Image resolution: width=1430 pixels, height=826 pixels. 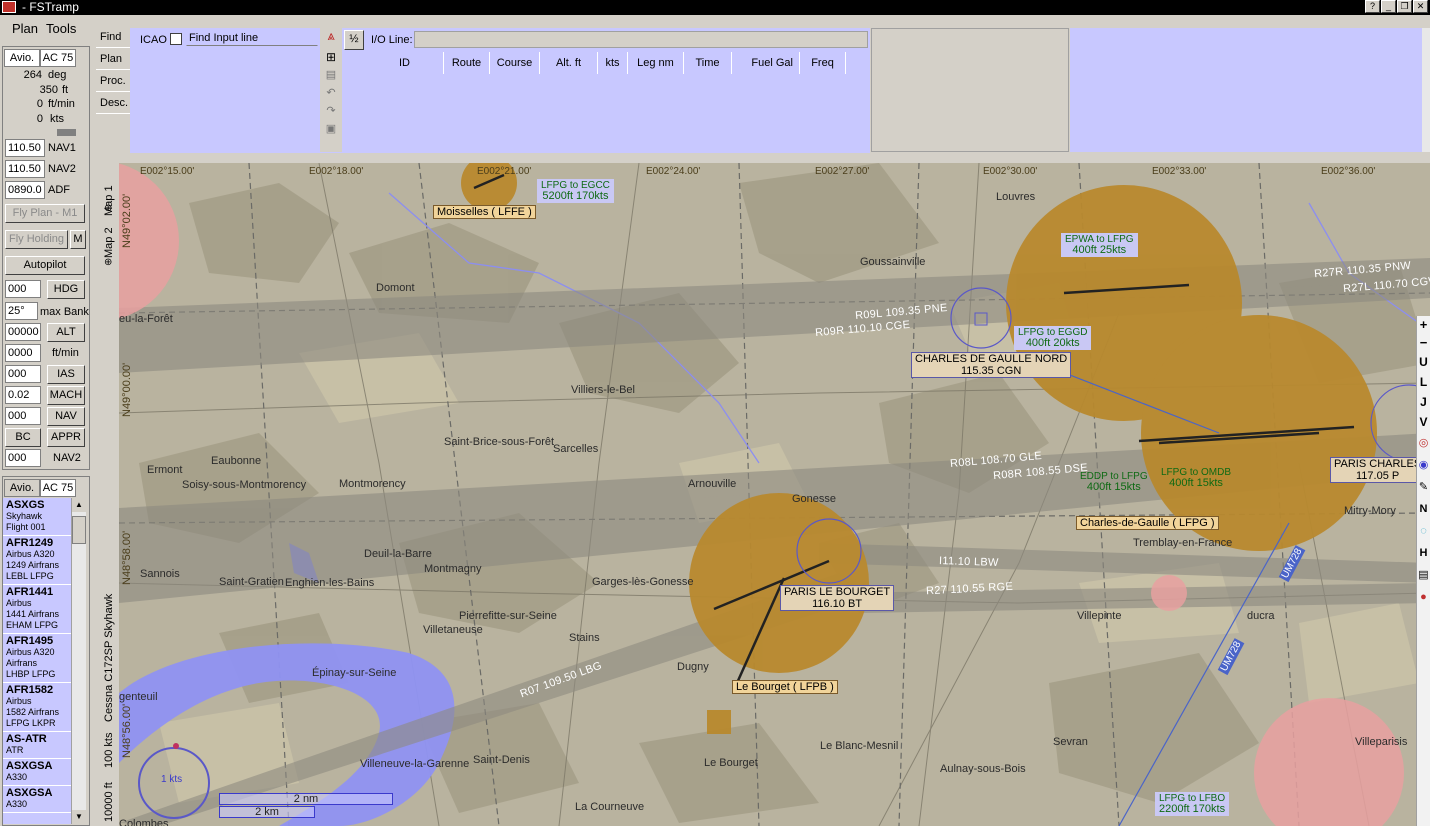 What do you see at coordinates (354, 40) in the screenshot?
I see `half-button: ½` at bounding box center [354, 40].